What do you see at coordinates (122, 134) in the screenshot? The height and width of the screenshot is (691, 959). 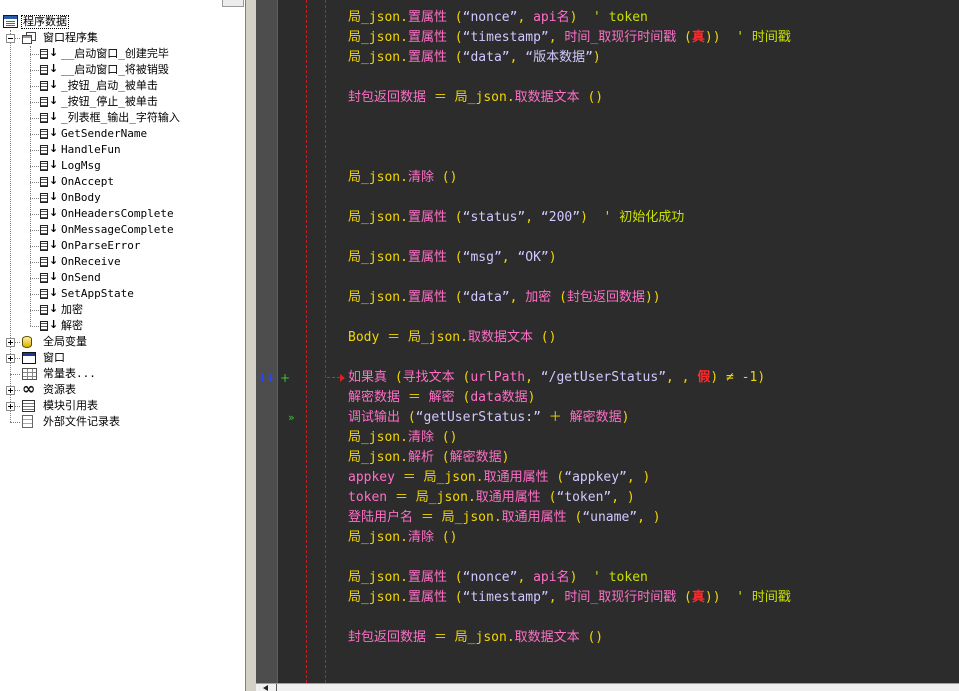 I see `tree-item: GetSenderName` at bounding box center [122, 134].